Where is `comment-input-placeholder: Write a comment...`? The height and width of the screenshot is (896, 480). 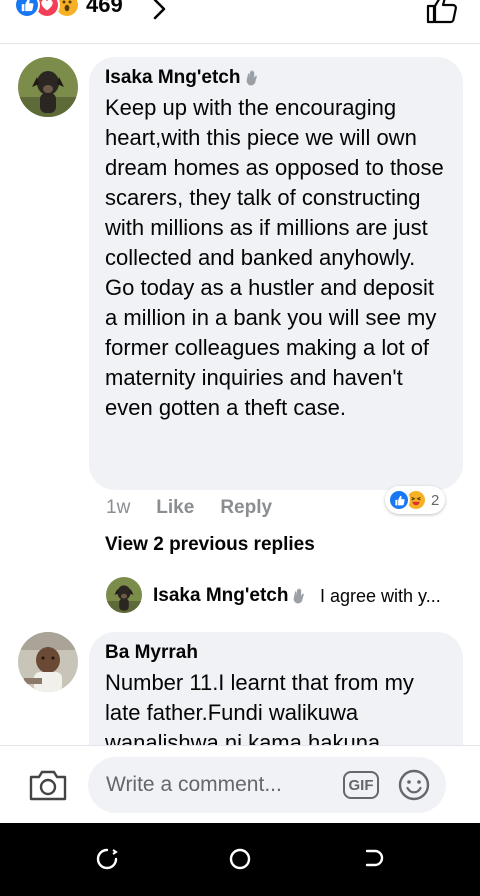
comment-input-placeholder: Write a comment... is located at coordinates (194, 784).